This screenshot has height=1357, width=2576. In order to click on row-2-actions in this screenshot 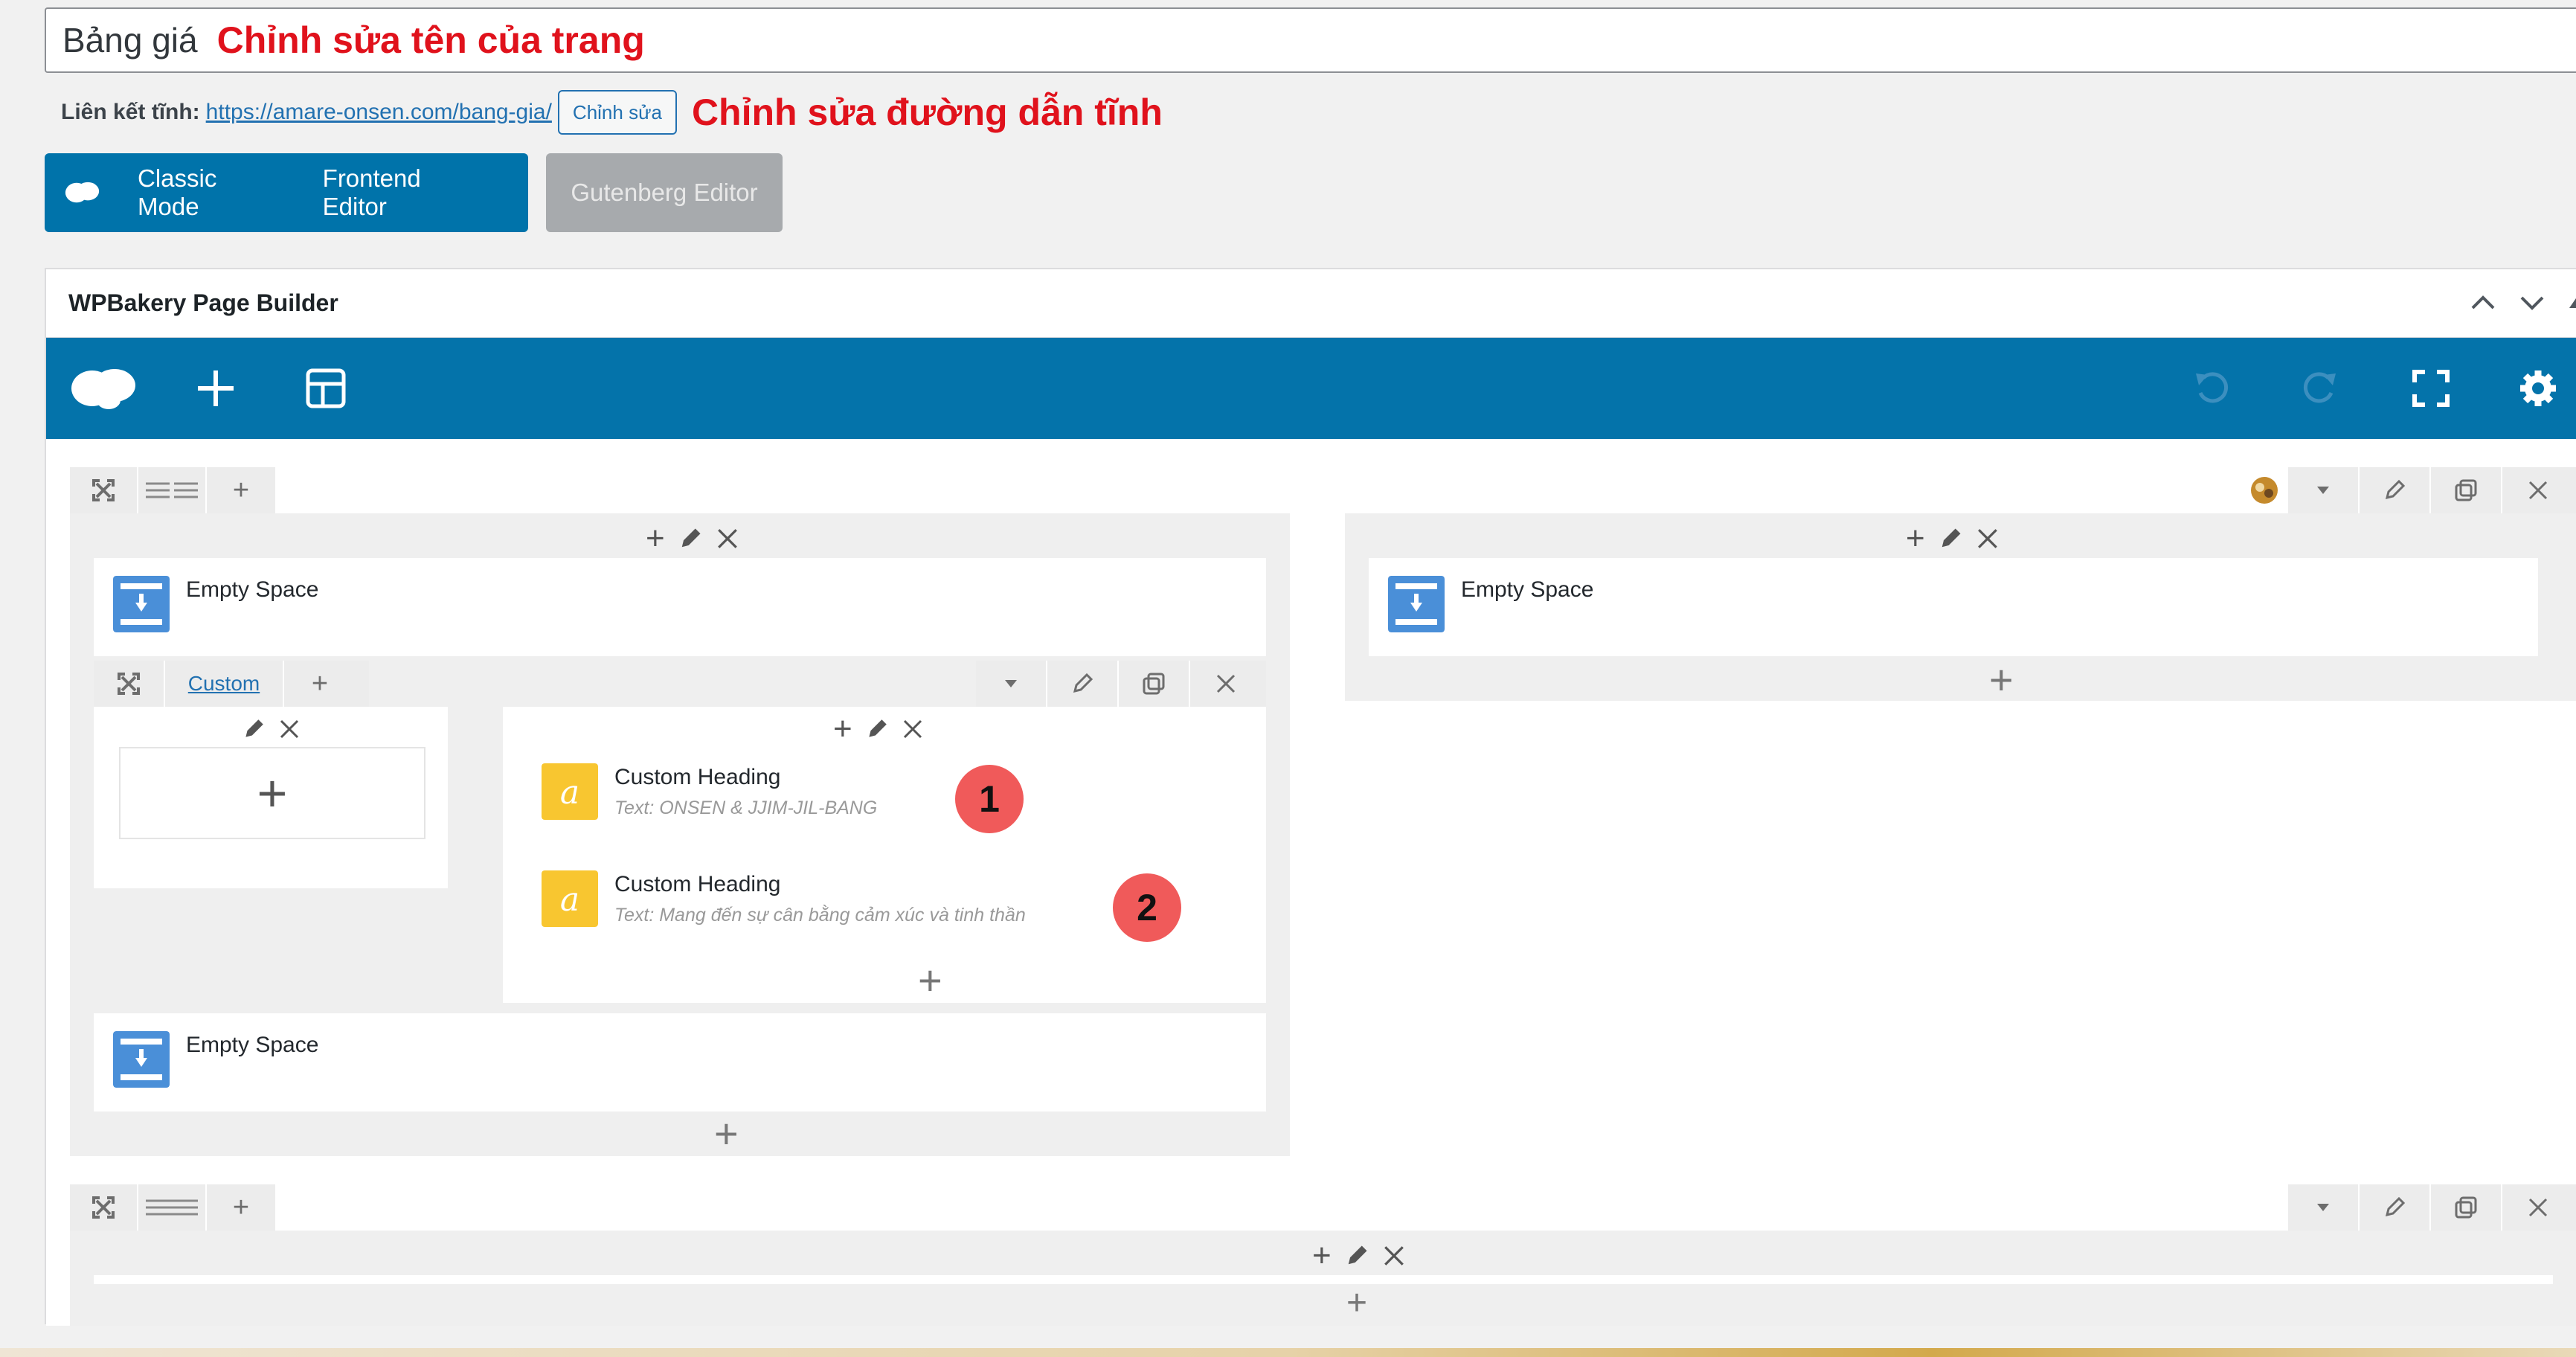, I will do `click(2432, 1207)`.